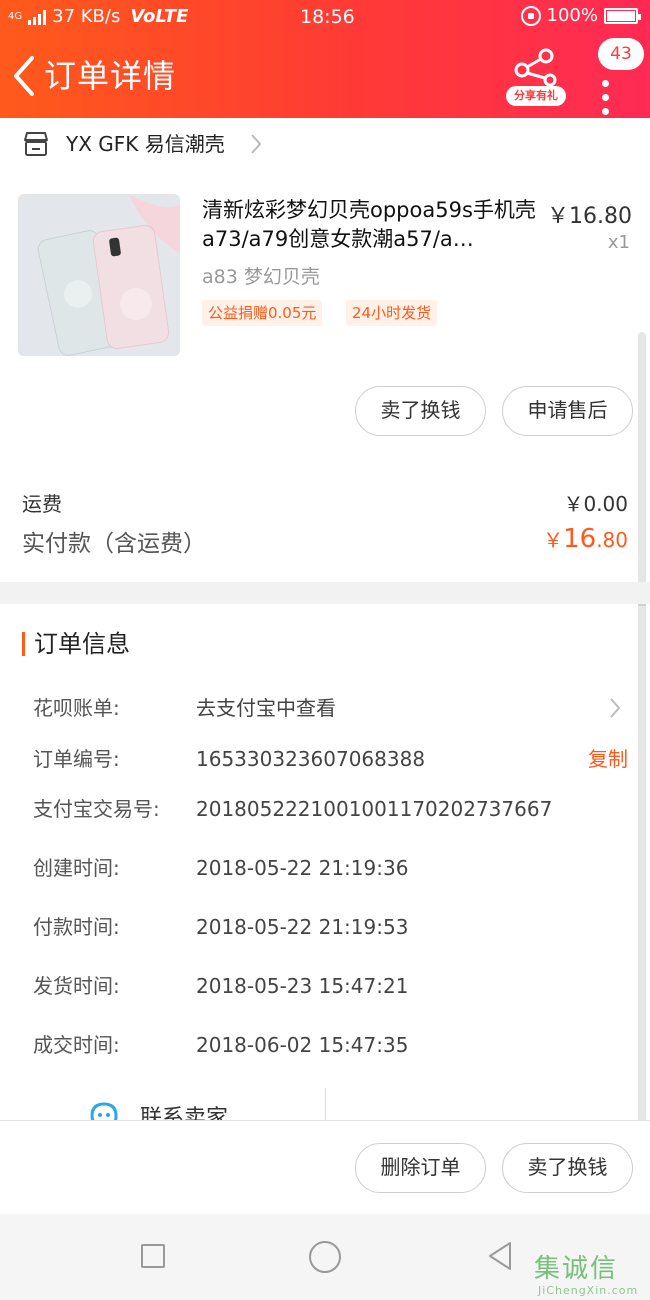 The image size is (650, 1300). What do you see at coordinates (325, 530) in the screenshot?
I see `price-summary: 运费 ￥0.00 实付款（含运费） ￥16.80` at bounding box center [325, 530].